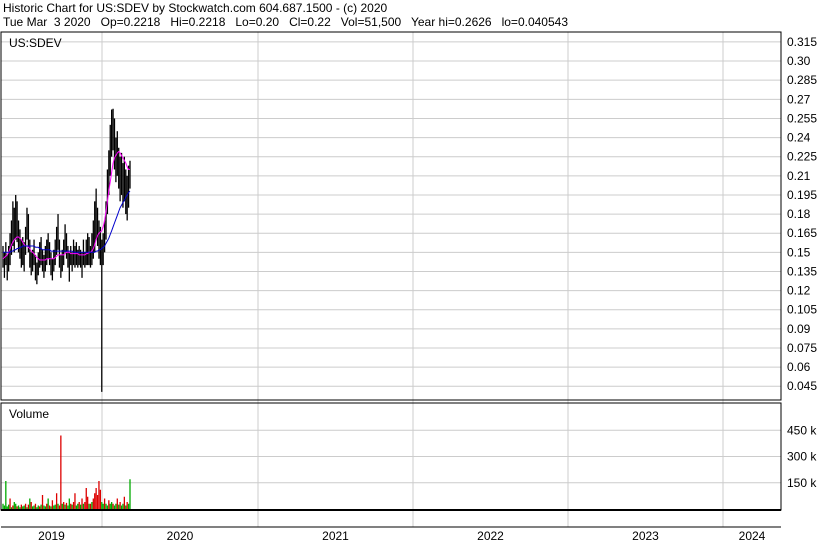 Image resolution: width=830 pixels, height=543 pixels. Describe the element at coordinates (752, 536) in the screenshot. I see `year-tick-label: 2024` at that location.